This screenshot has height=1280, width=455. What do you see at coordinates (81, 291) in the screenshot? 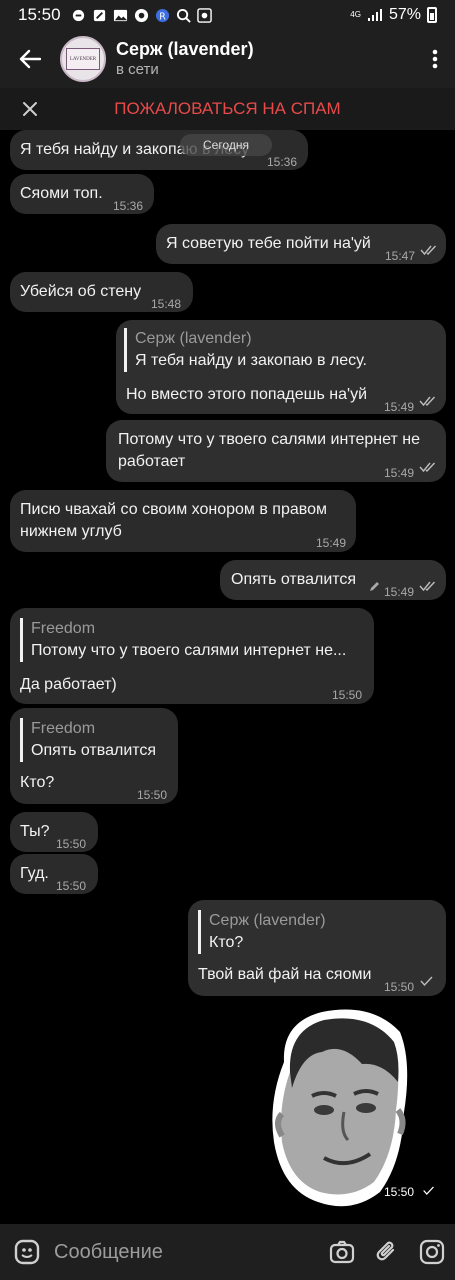
I see `message-text: Убейся об стену` at bounding box center [81, 291].